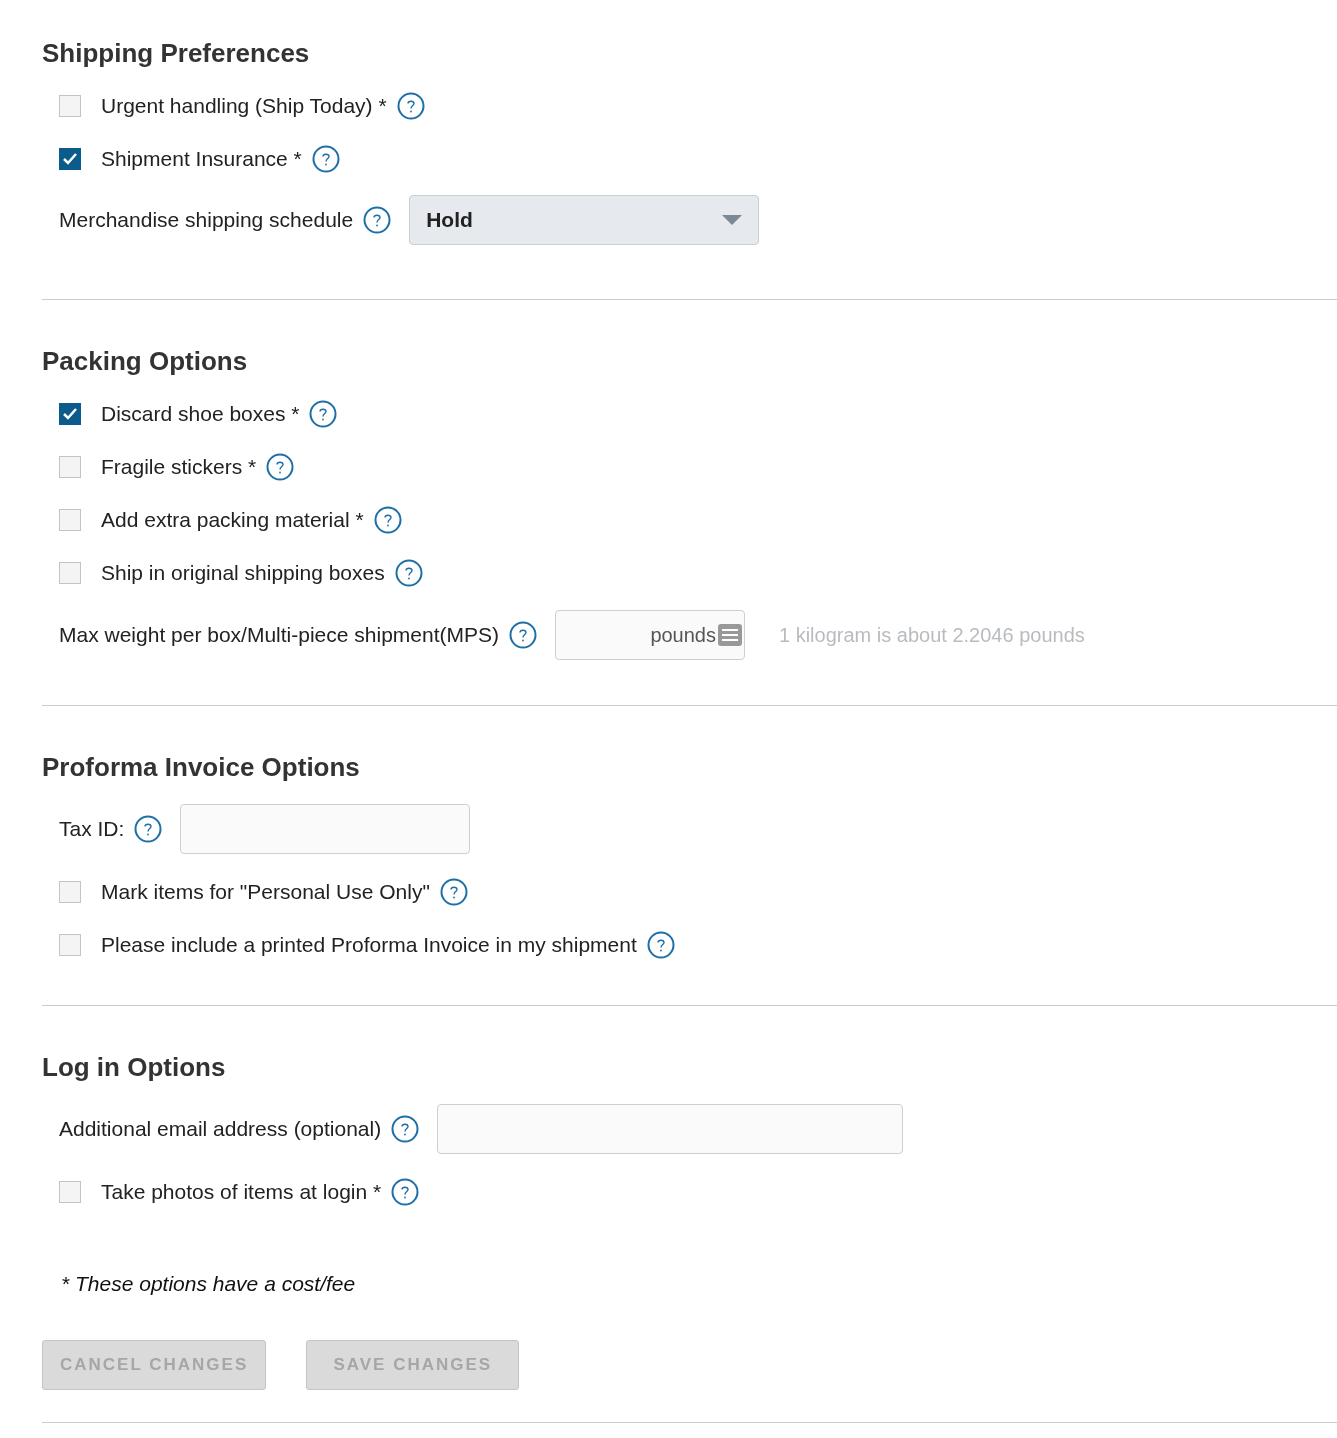  I want to click on field-label: Tax ID:, so click(92, 829).